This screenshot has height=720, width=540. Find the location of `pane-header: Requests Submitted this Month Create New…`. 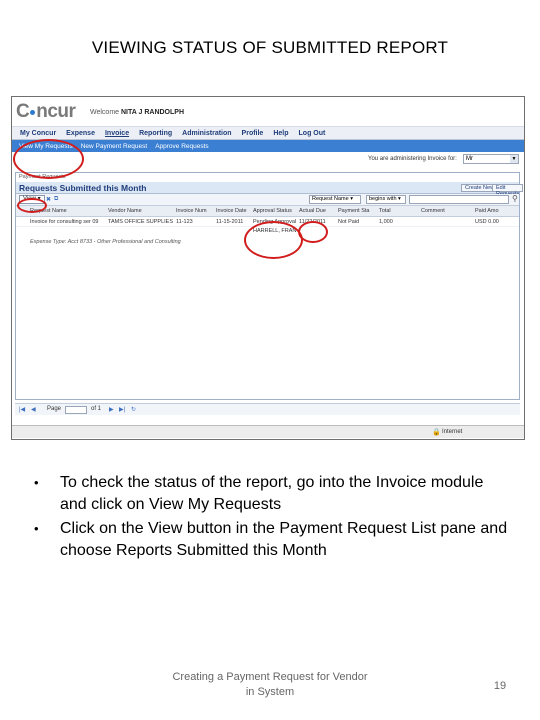

pane-header: Requests Submitted this Month Create New… is located at coordinates (270, 189).